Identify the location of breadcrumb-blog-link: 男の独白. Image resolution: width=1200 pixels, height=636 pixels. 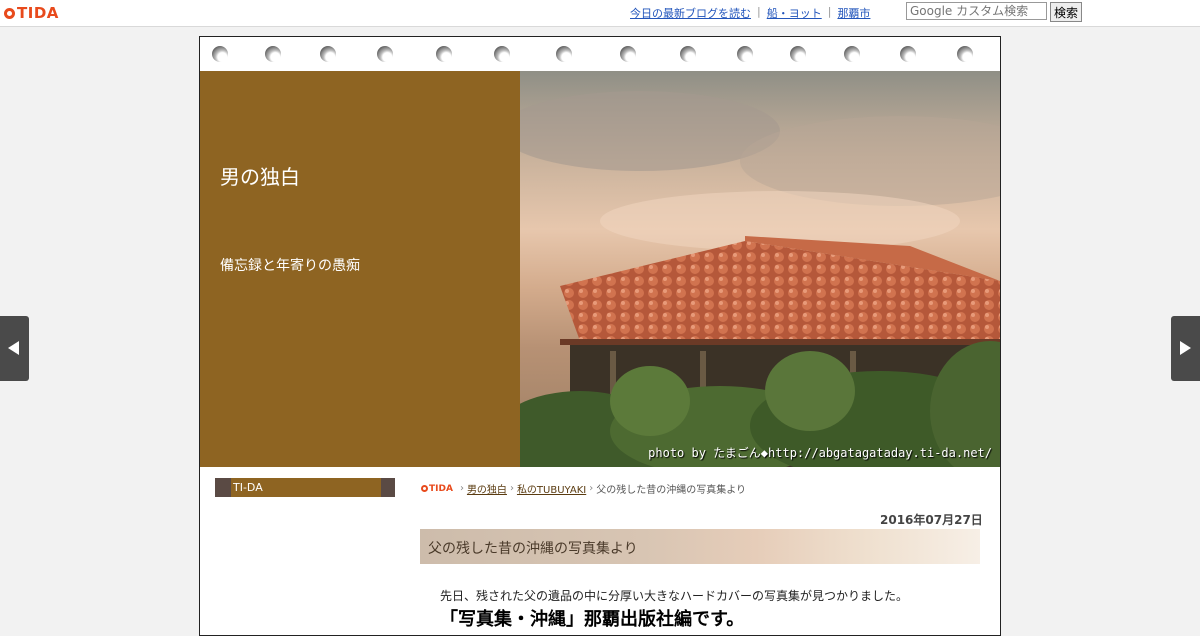
(487, 488).